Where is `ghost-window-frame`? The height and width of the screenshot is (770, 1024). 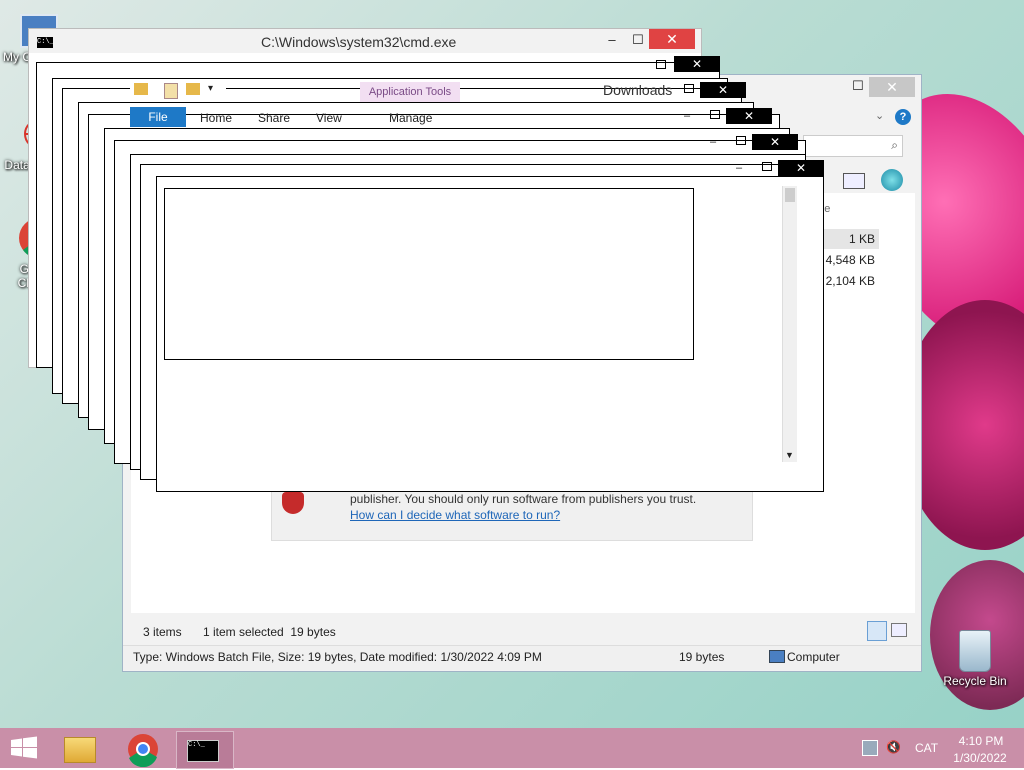 ghost-window-frame is located at coordinates (429, 274).